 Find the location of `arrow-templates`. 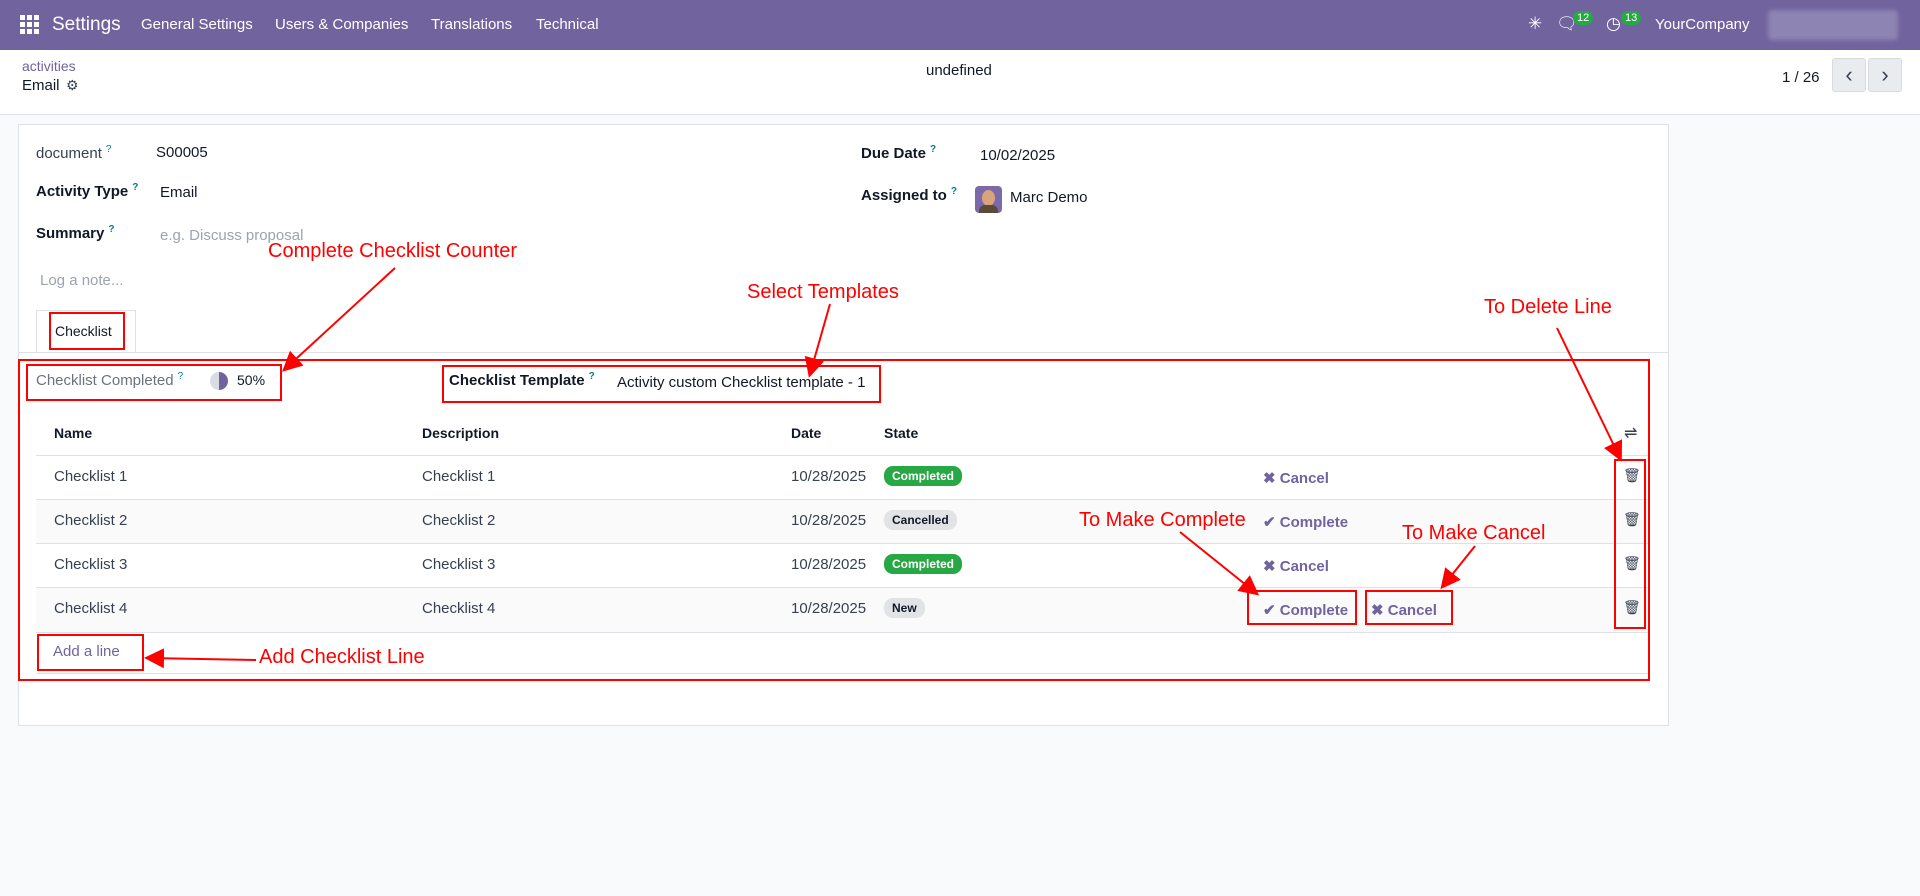

arrow-templates is located at coordinates (817, 340).